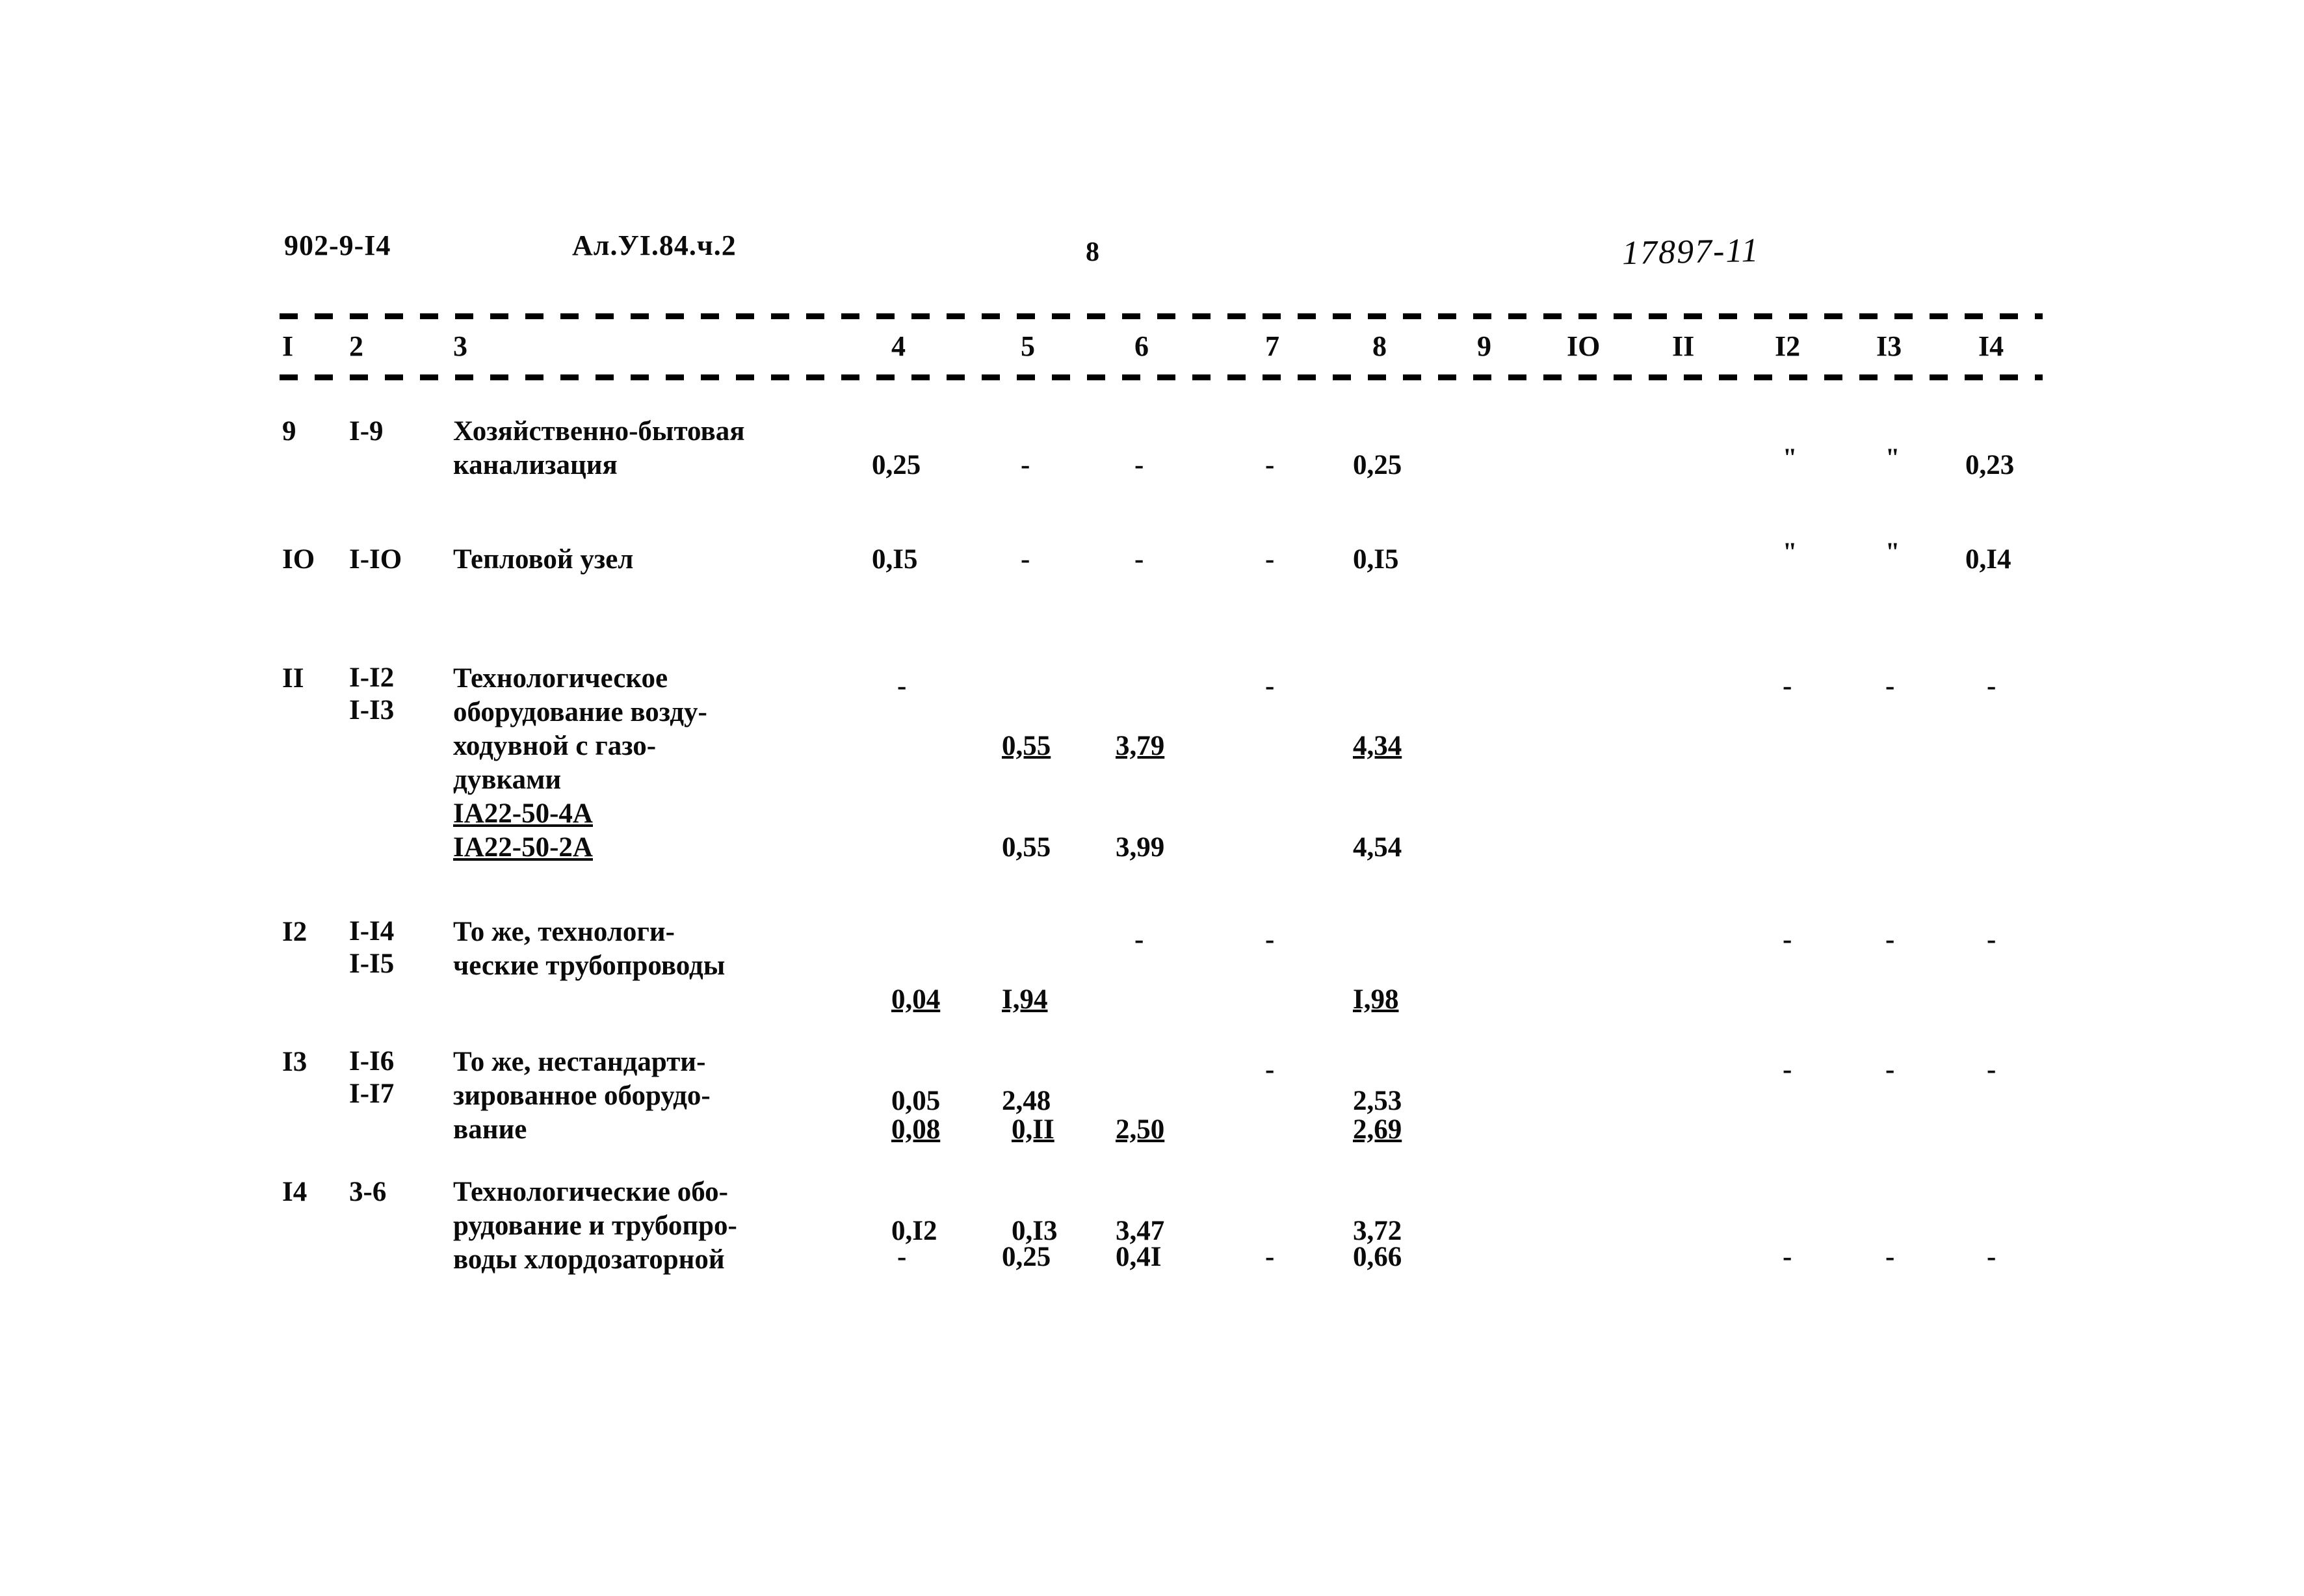  What do you see at coordinates (366, 431) in the screenshot?
I see `drawing-code: I-9` at bounding box center [366, 431].